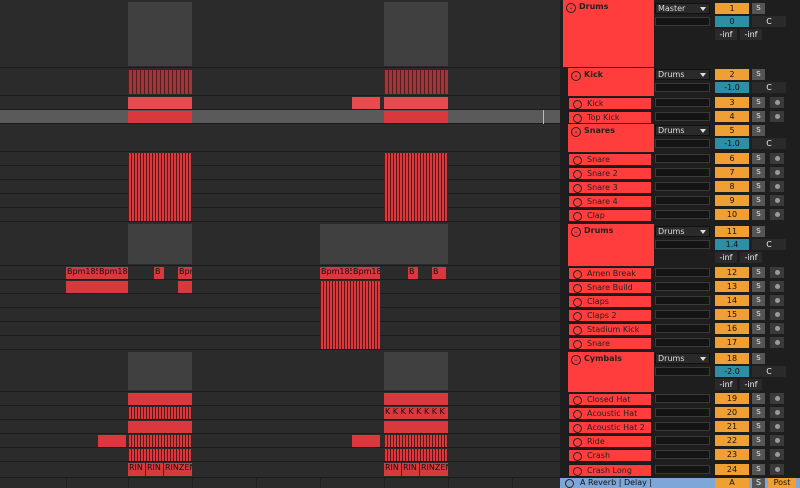 The height and width of the screenshot is (488, 800). Describe the element at coordinates (732, 231) in the screenshot. I see `track-activator: 11` at that location.